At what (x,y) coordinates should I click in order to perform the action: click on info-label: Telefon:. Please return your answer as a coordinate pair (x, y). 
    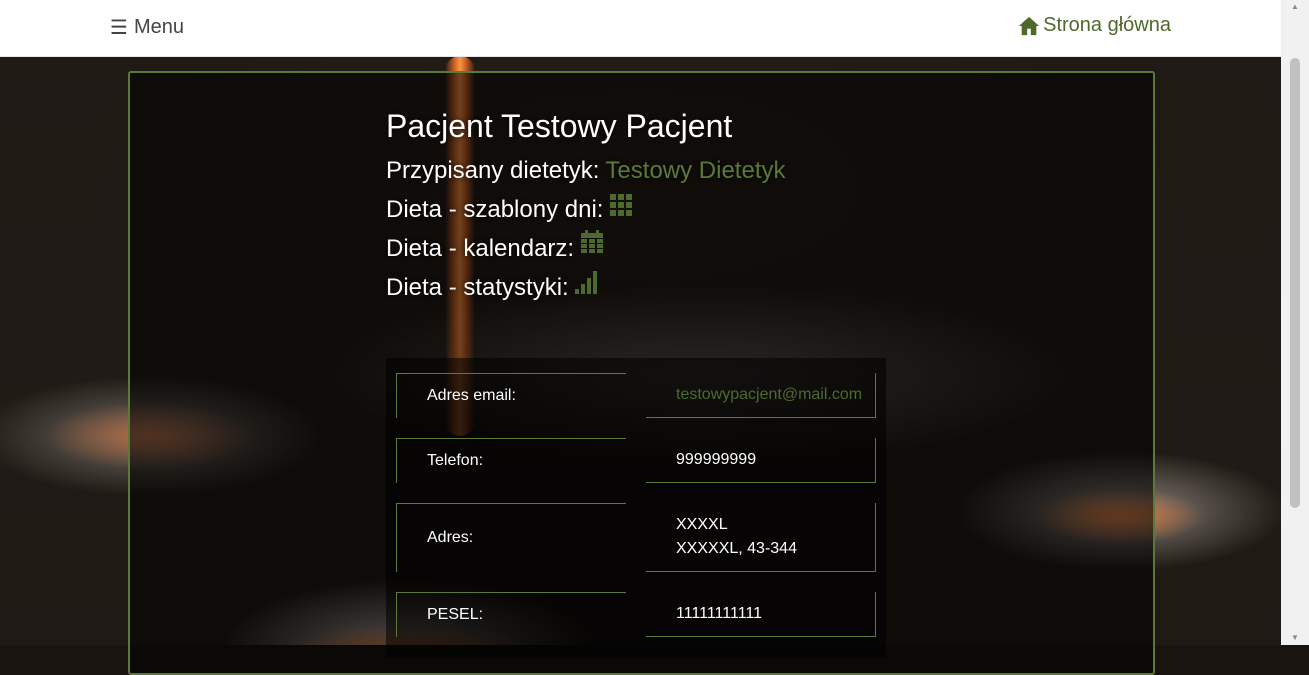
    Looking at the image, I should click on (511, 460).